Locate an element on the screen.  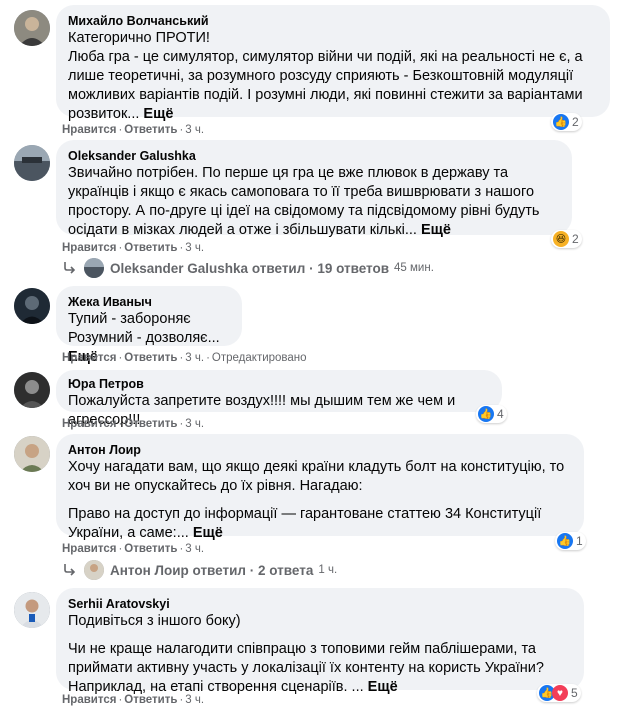
comment-author: Антон Лоир is located at coordinates (320, 450).